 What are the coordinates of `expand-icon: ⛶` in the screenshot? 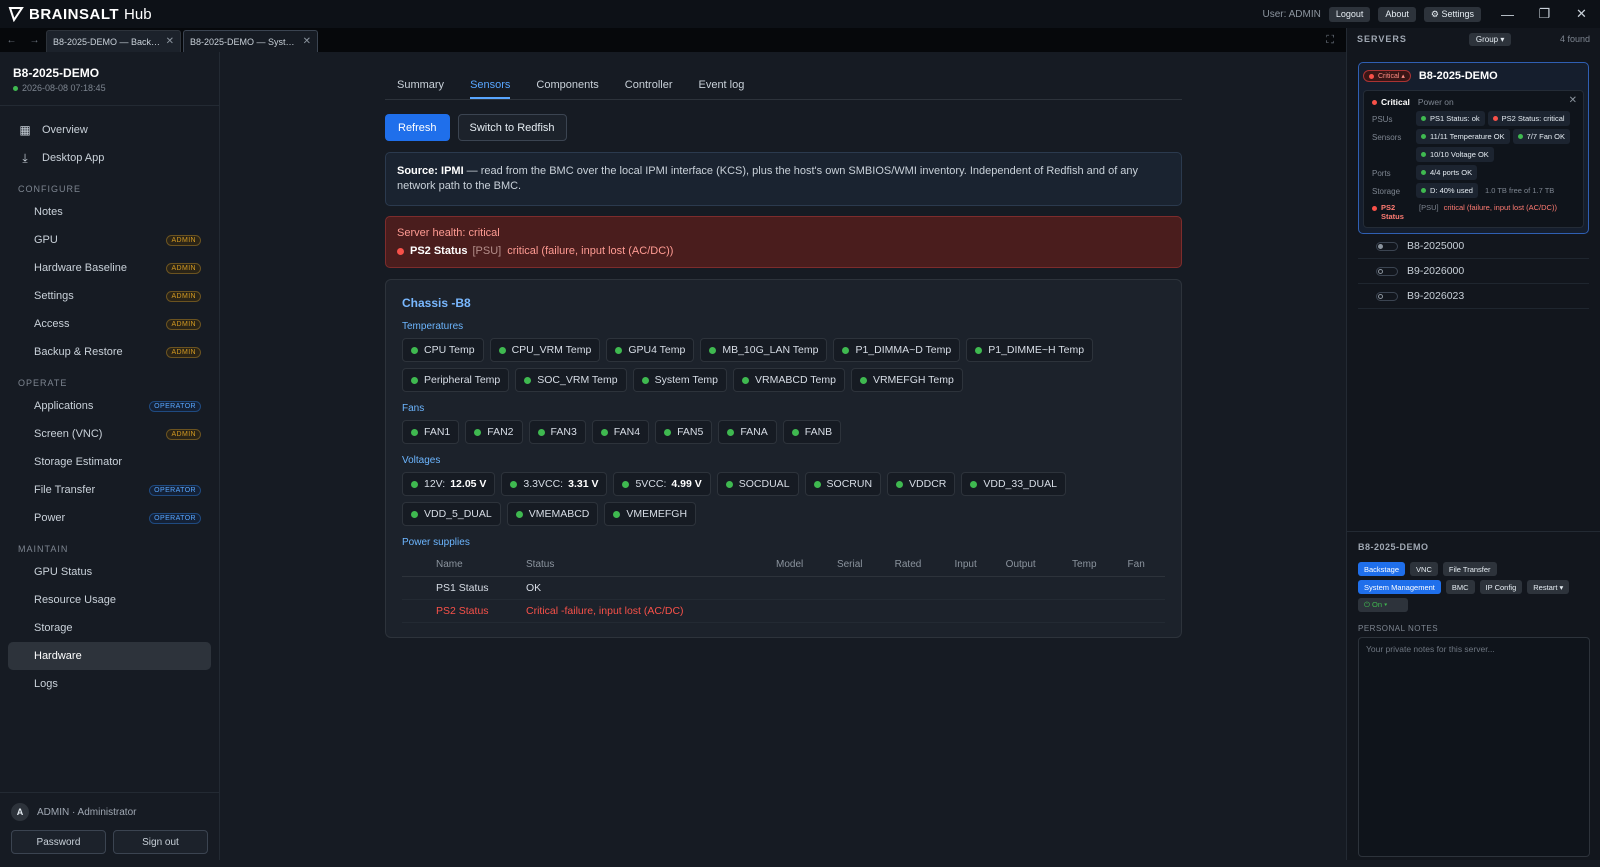 It's located at (1330, 40).